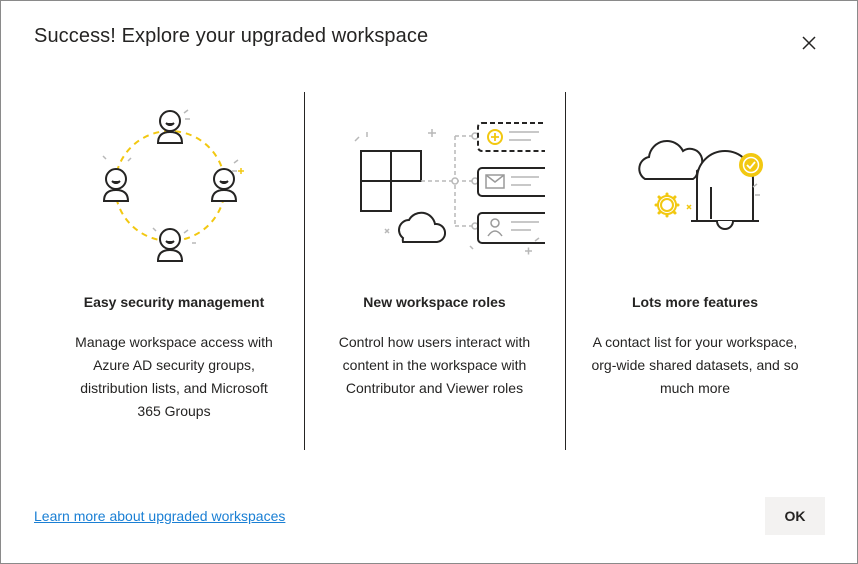  What do you see at coordinates (434, 302) in the screenshot?
I see `feature-title: New workspace roles` at bounding box center [434, 302].